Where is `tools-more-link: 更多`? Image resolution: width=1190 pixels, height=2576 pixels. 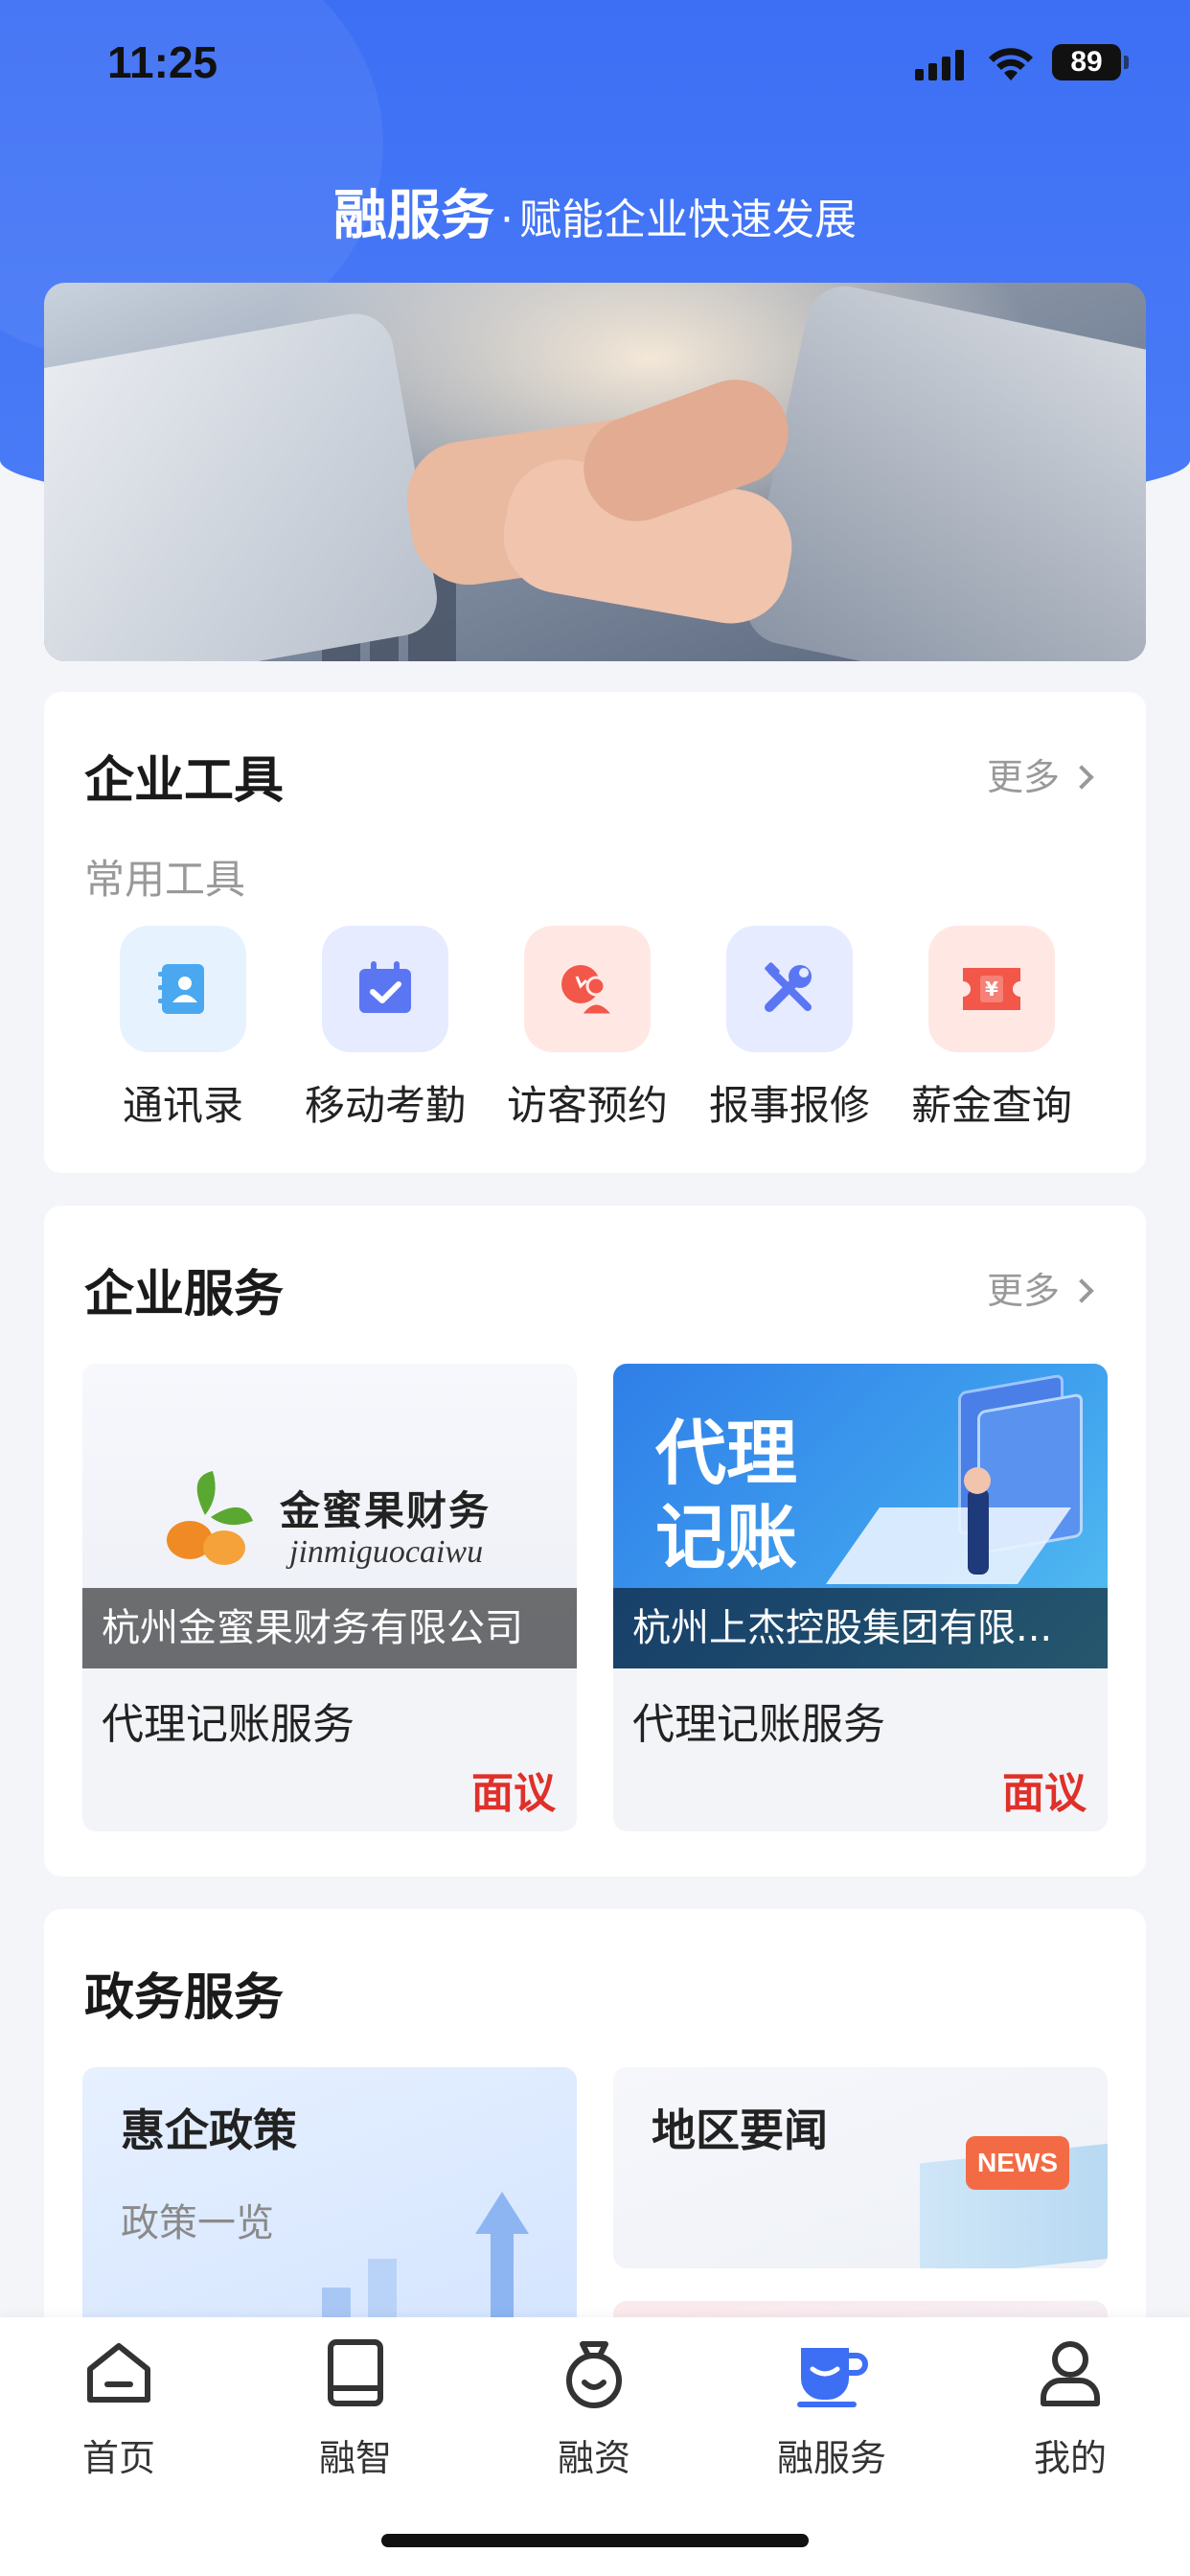
tools-more-link: 更多 is located at coordinates (1040, 774).